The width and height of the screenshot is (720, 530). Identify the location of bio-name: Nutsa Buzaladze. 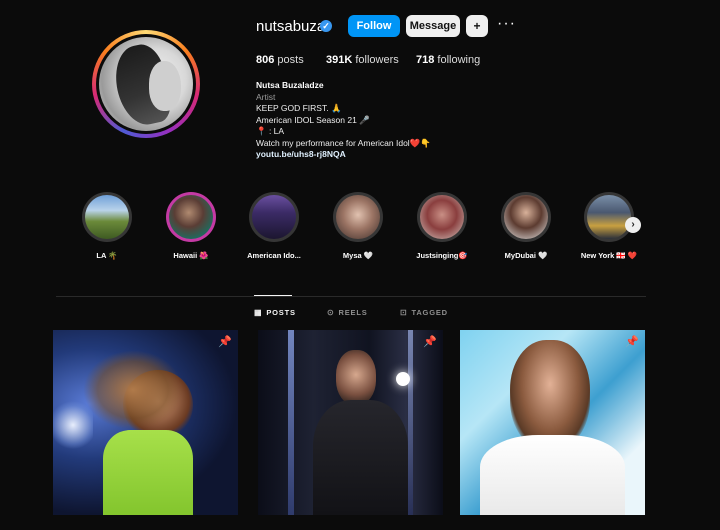
(290, 85).